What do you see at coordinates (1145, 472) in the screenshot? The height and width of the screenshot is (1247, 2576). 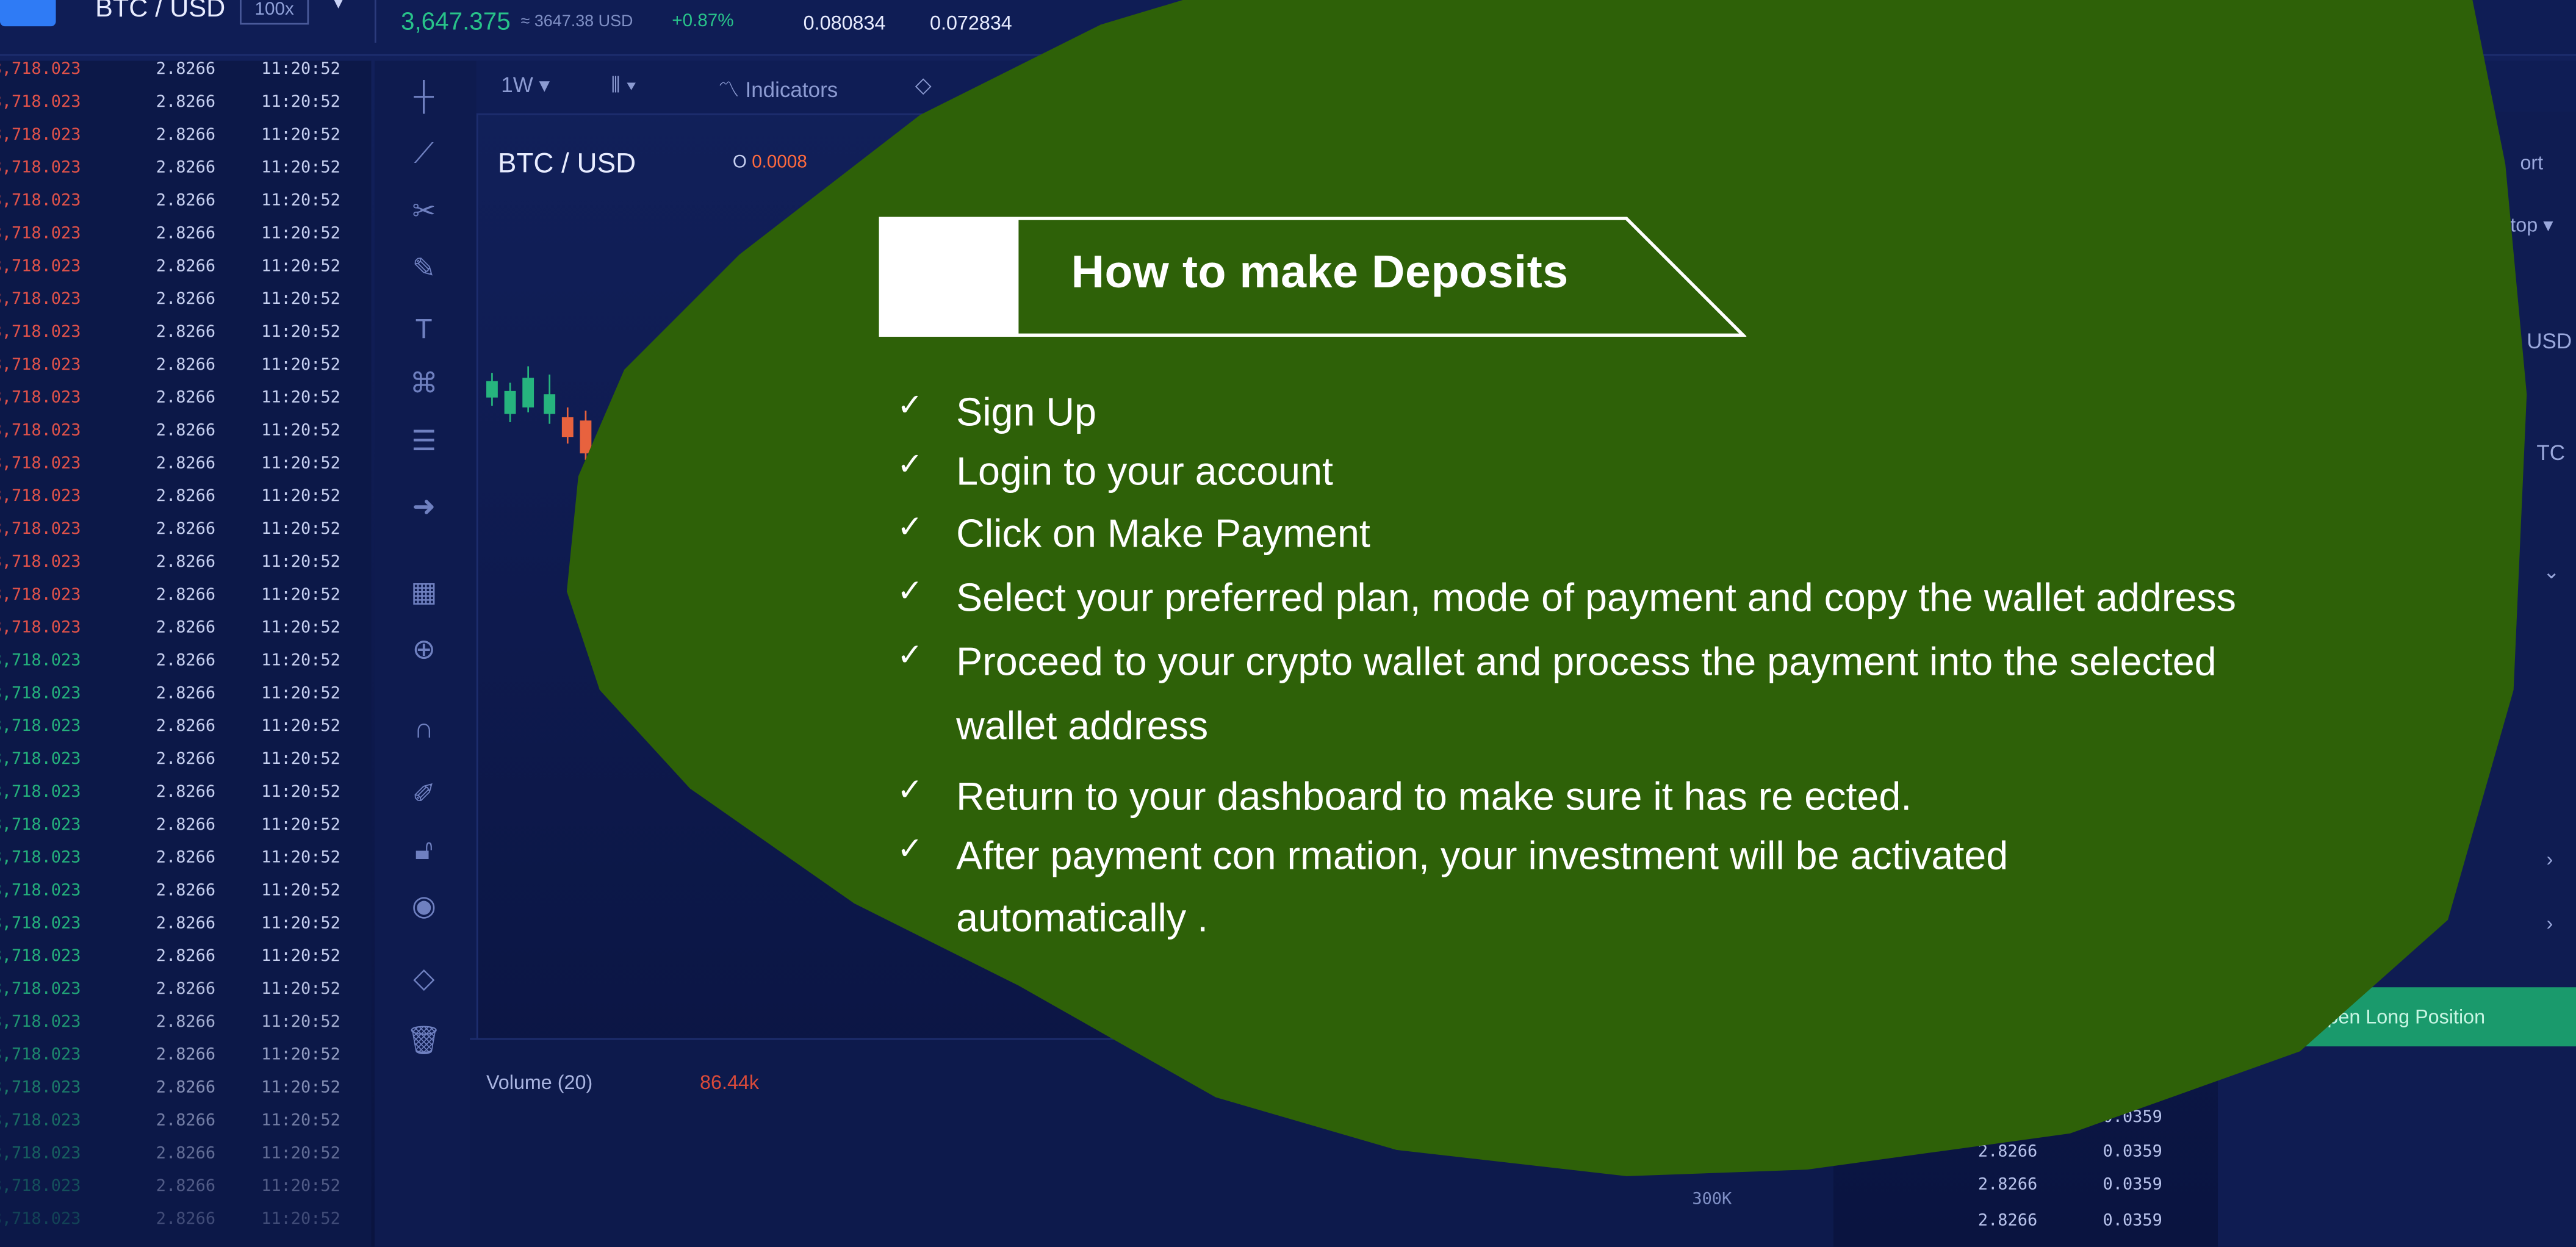 I see `deposit-step: Login to your account` at bounding box center [1145, 472].